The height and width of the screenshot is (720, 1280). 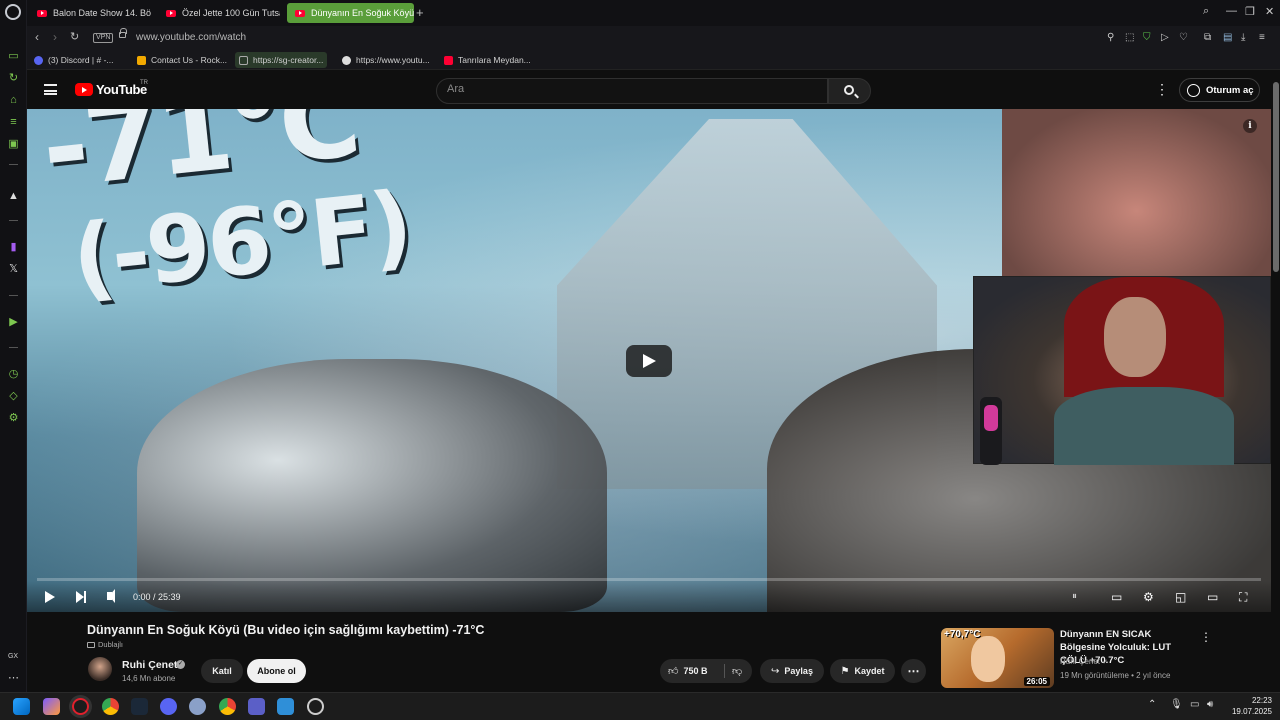 I want to click on settings-gear-icon: ⚙, so click(x=1148, y=597).